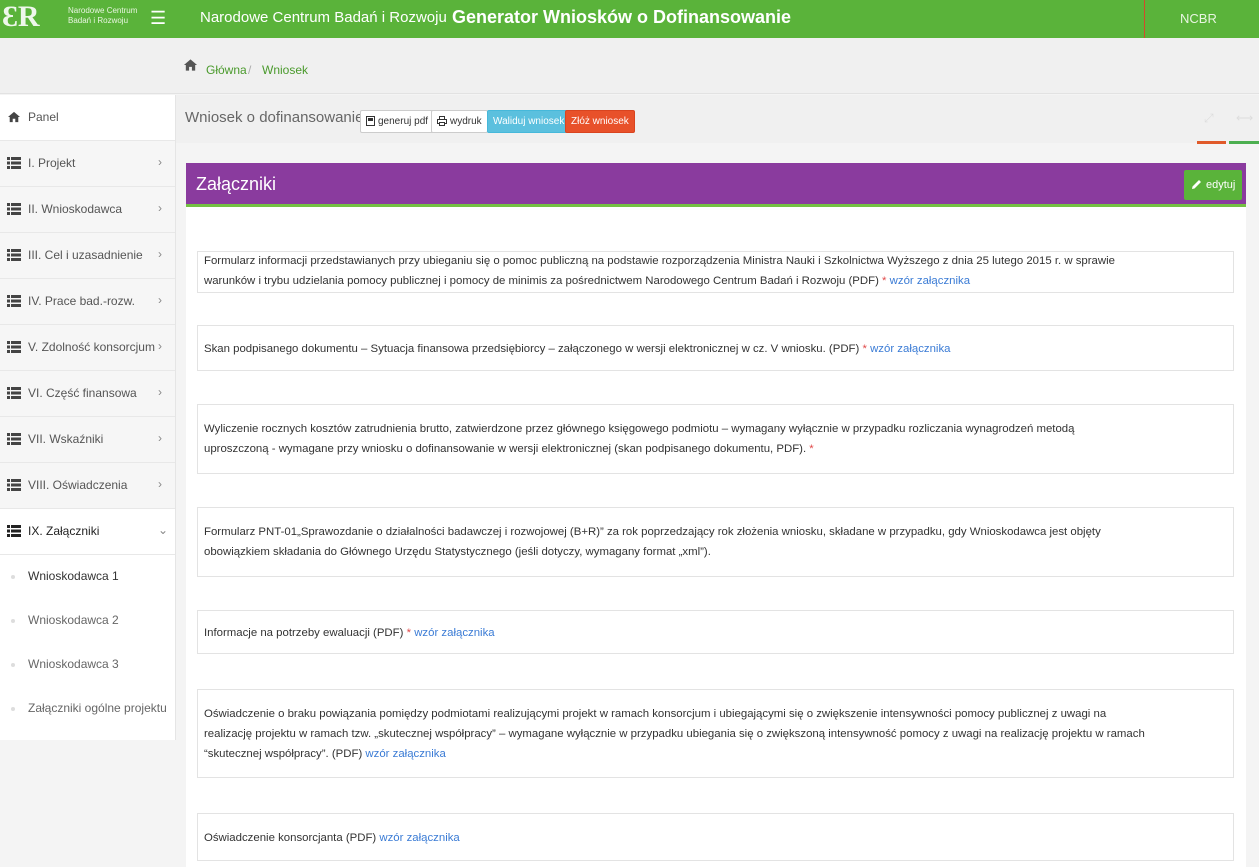 The image size is (1259, 867). Describe the element at coordinates (403, 121) in the screenshot. I see `generate-pdf-label: generuj pdf` at that location.